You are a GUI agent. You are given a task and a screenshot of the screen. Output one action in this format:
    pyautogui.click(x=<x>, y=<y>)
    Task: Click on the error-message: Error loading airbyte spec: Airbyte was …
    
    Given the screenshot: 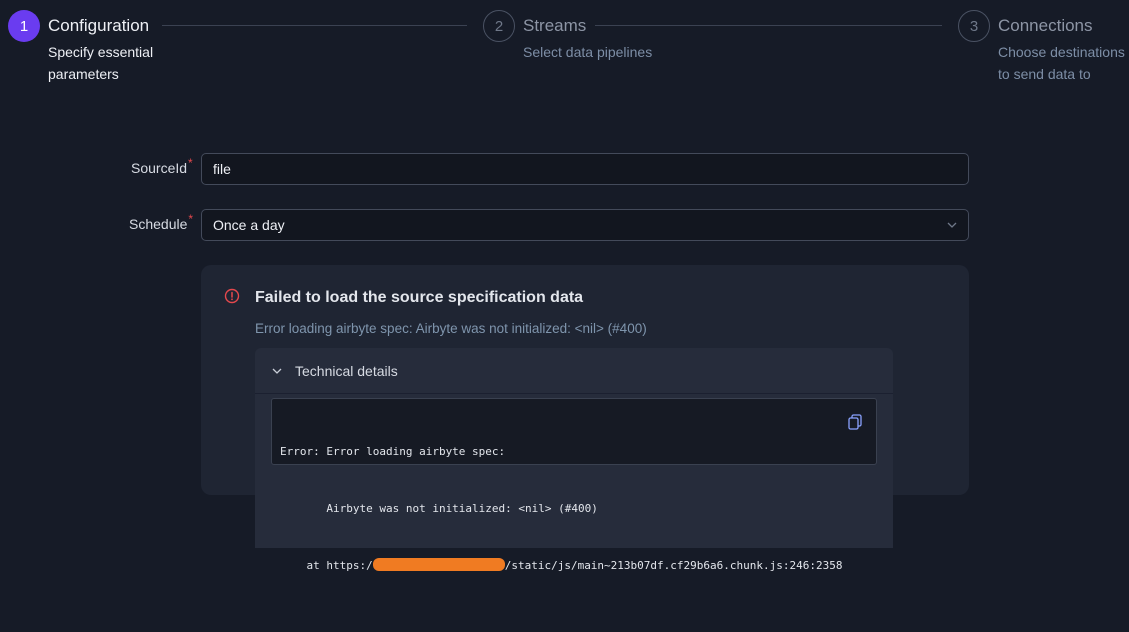 What is the action you would take?
    pyautogui.click(x=451, y=328)
    